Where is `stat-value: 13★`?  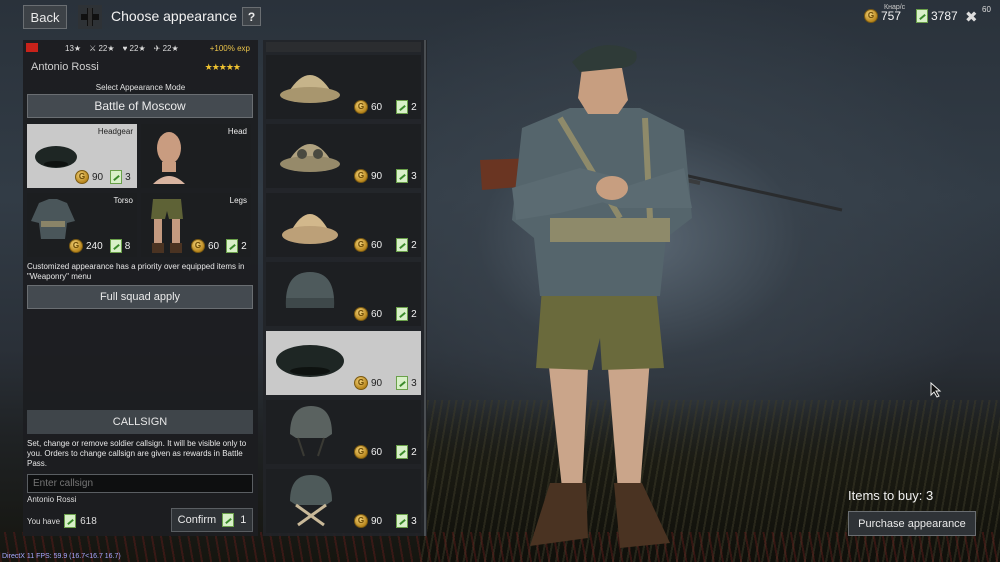 stat-value: 13★ is located at coordinates (73, 48).